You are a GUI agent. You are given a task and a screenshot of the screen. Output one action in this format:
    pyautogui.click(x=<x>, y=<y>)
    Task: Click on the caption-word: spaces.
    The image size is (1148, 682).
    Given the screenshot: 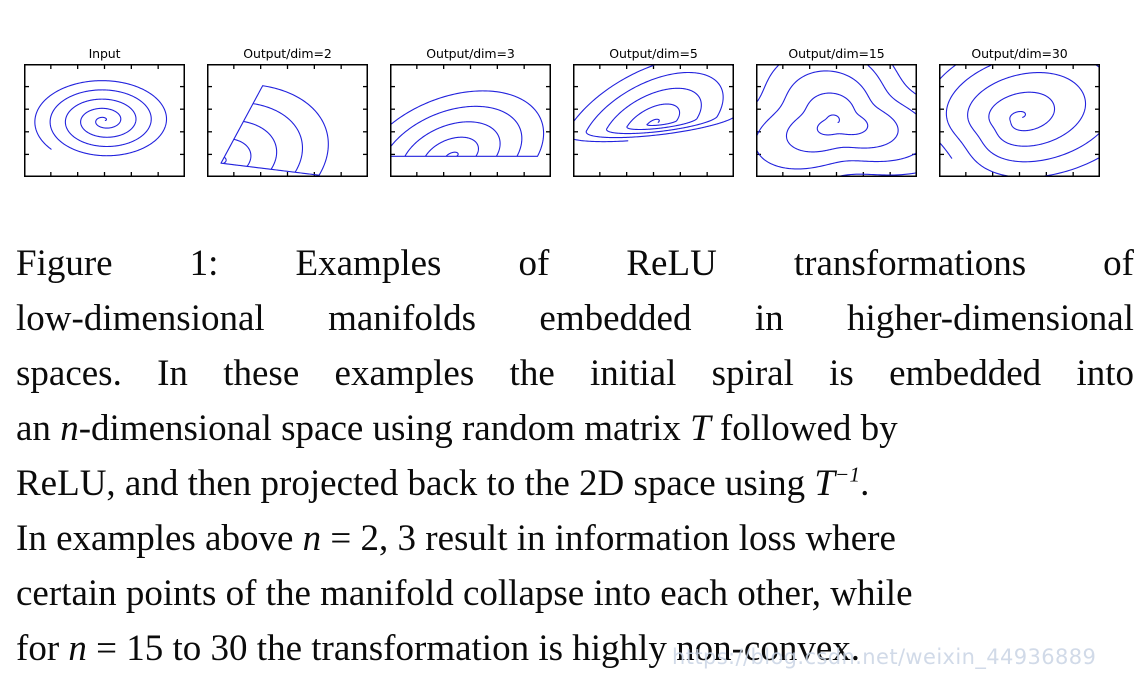 What is the action you would take?
    pyautogui.click(x=69, y=373)
    